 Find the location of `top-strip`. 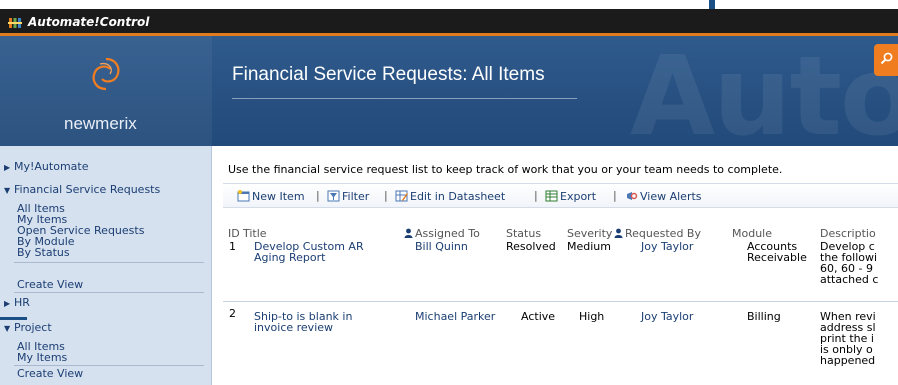

top-strip is located at coordinates (449, 4).